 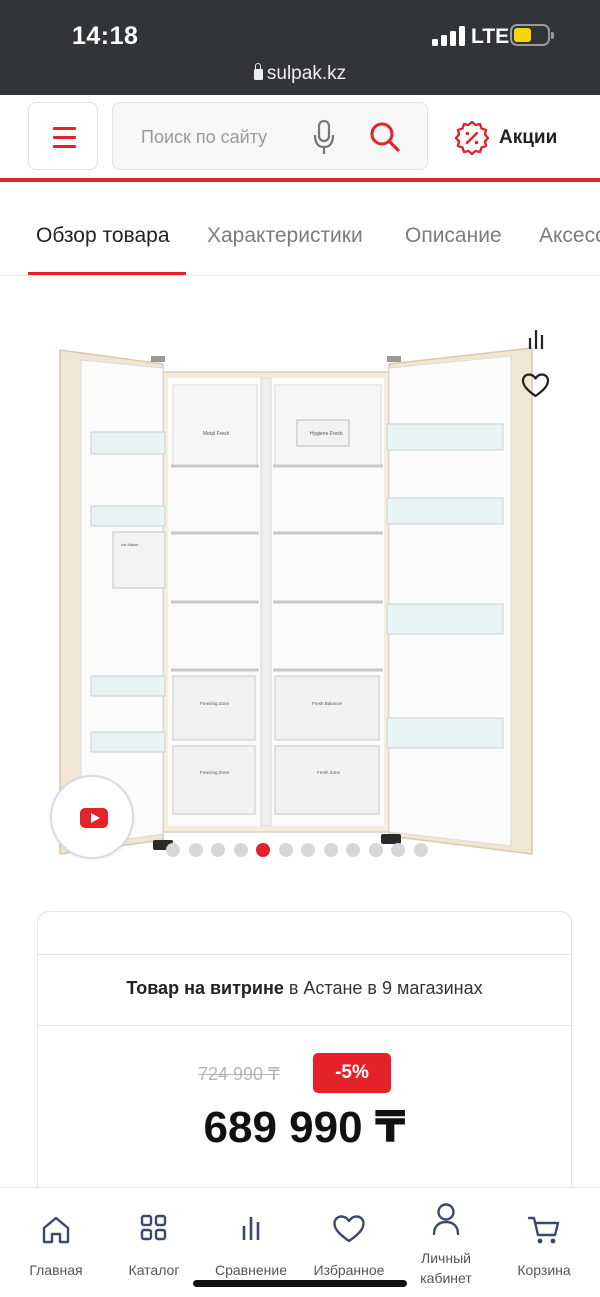 I want to click on availability-status: Товар на витрине, so click(x=205, y=988).